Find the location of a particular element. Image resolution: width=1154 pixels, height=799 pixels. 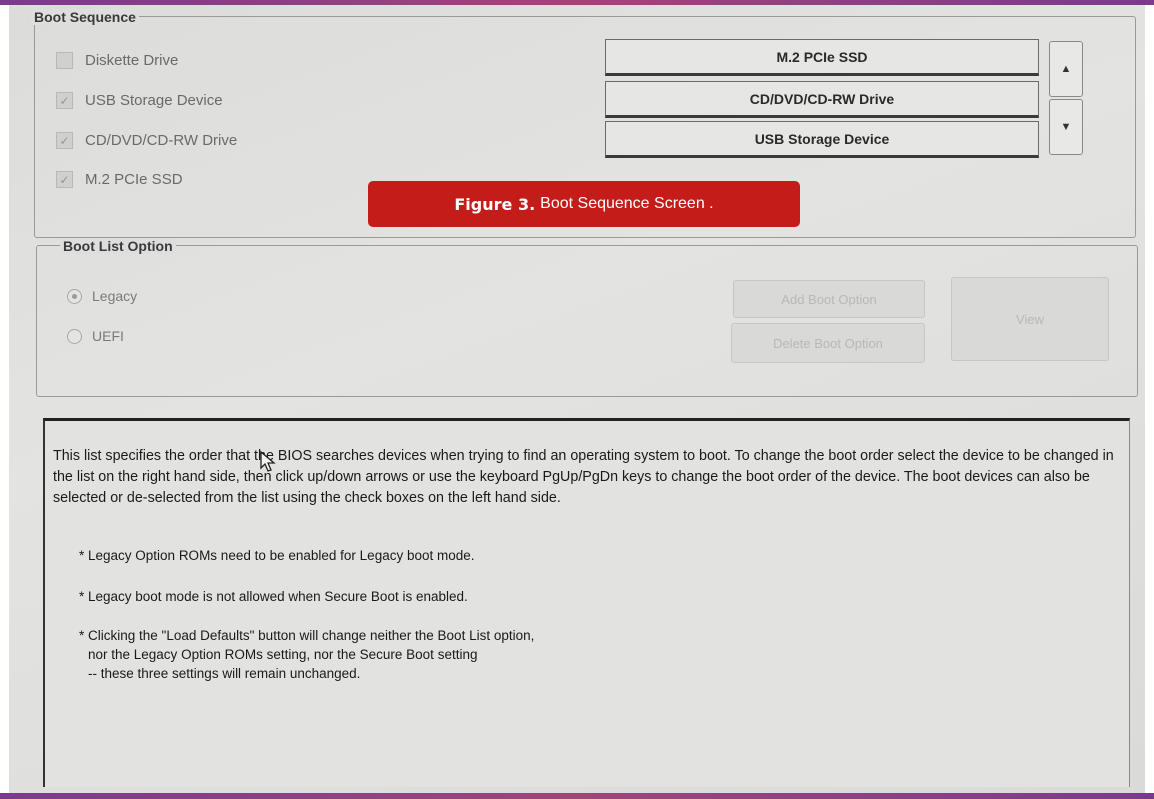

figure-number: Figure 3. is located at coordinates (495, 204).